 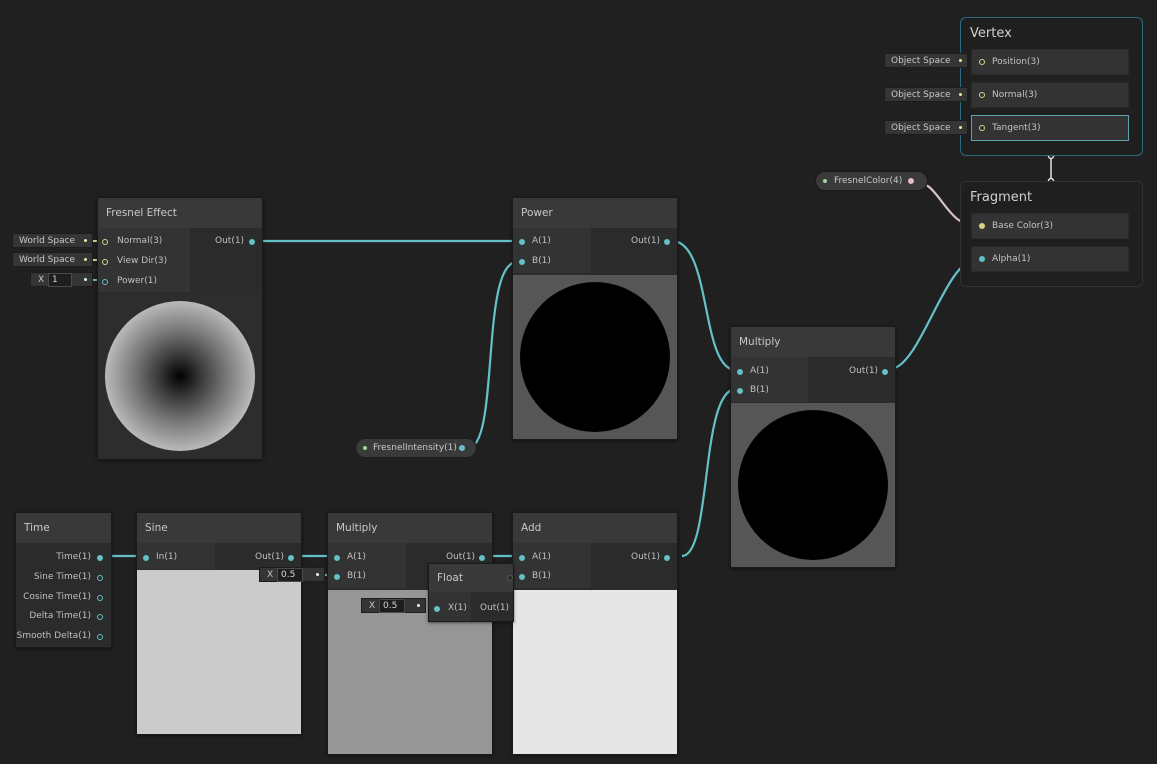 I want to click on chip-label: World Space, so click(x=47, y=241).